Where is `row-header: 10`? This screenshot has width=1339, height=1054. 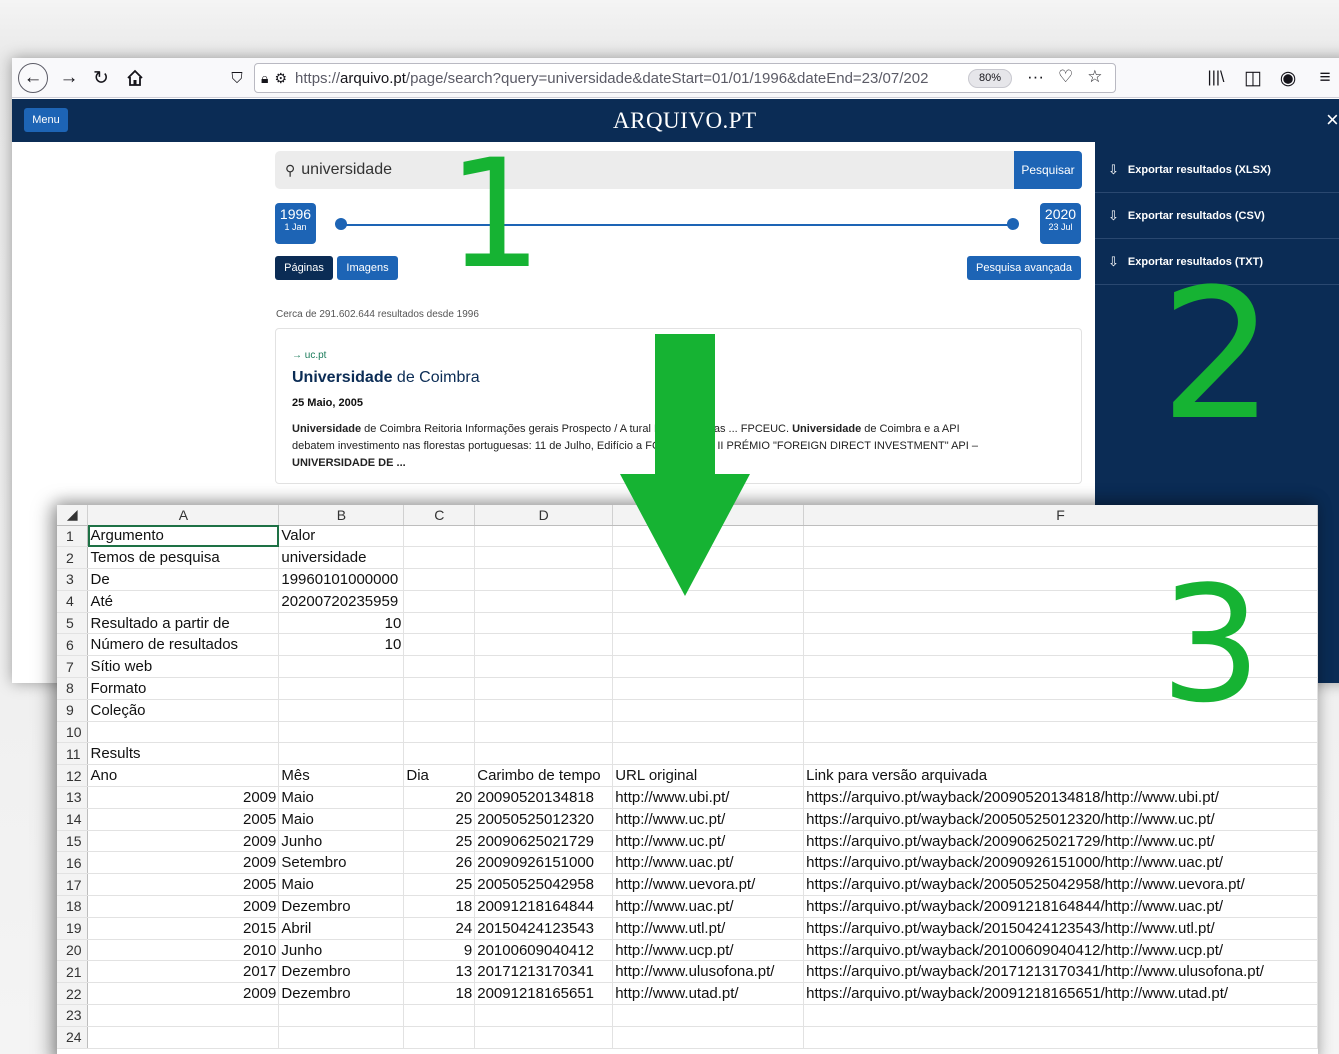 row-header: 10 is located at coordinates (73, 732).